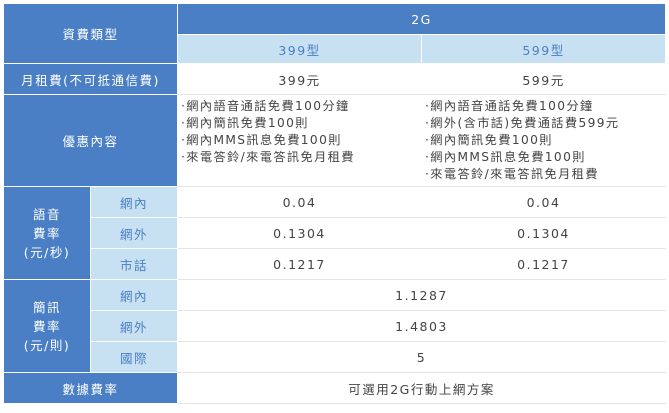  I want to click on voice-onnet-label: 網內, so click(134, 202).